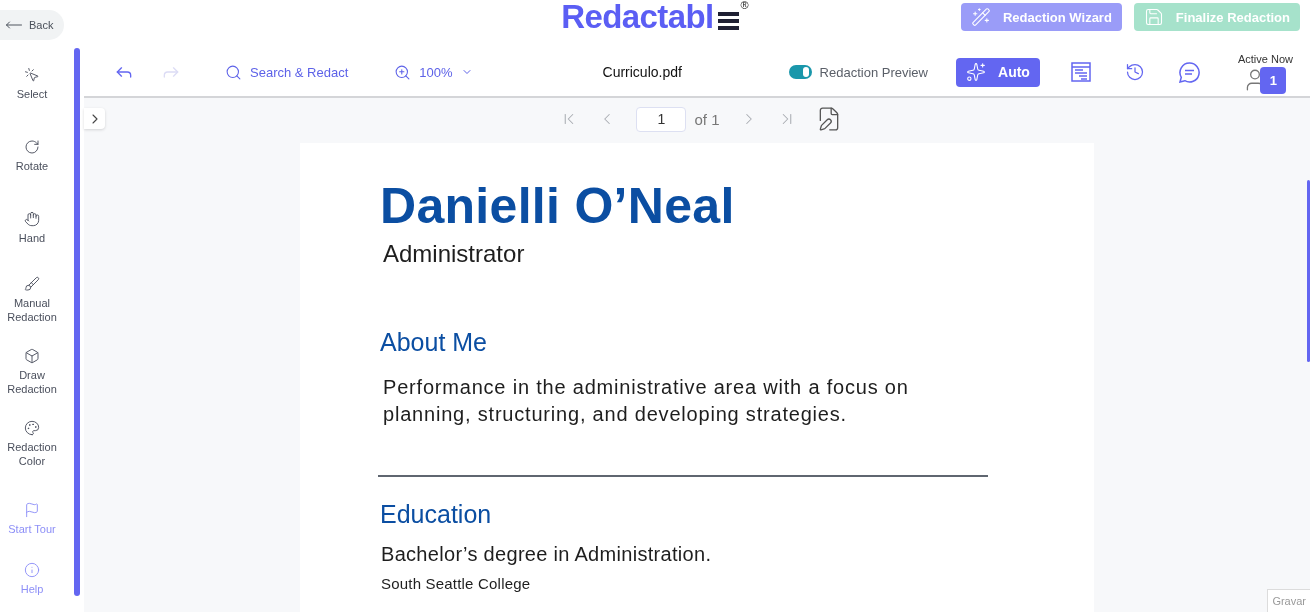  I want to click on brush-icon, so click(32, 284).